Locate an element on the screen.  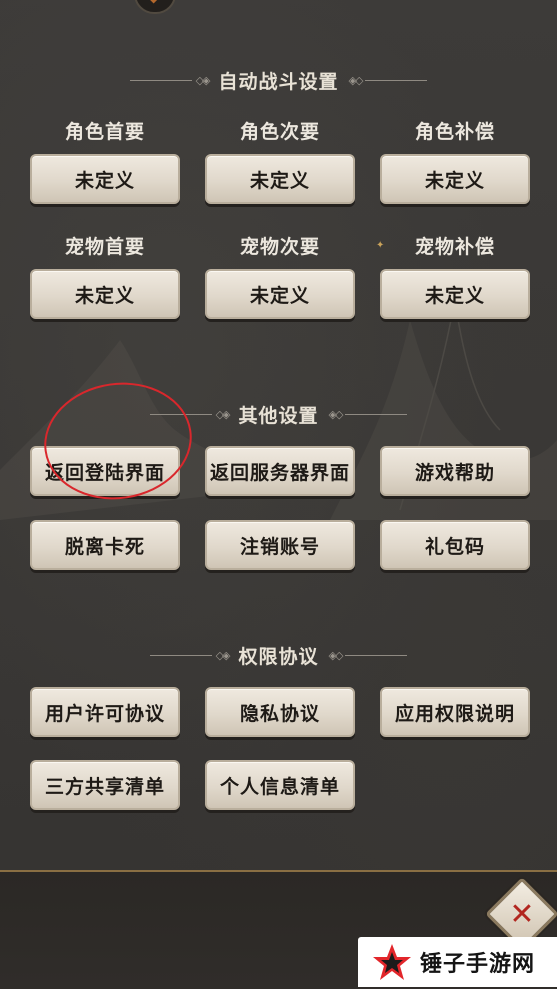
return-server-button: 返回服务器界面 is located at coordinates (280, 471).